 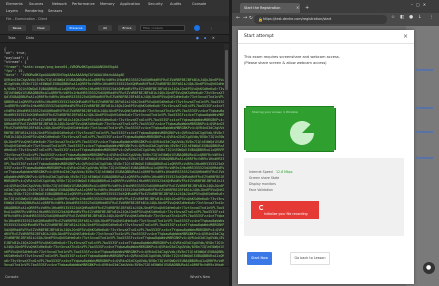 I want to click on menu-item-performance: Performance, so click(x=83, y=4).